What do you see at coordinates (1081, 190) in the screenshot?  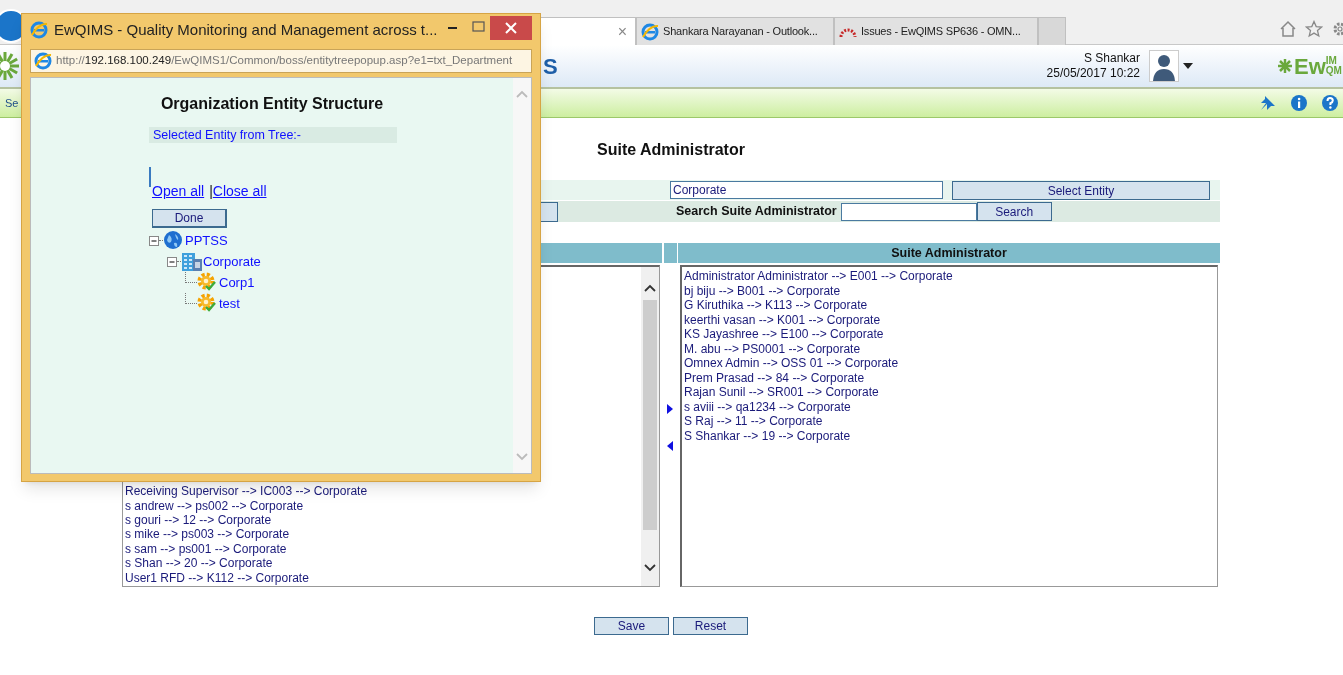 I see `select-entity-button: Select Entity` at bounding box center [1081, 190].